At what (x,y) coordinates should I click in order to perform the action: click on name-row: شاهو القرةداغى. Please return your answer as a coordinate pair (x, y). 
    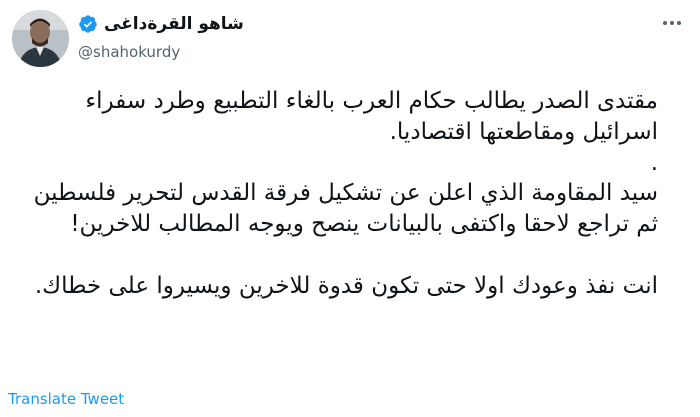
    Looking at the image, I should click on (161, 24).